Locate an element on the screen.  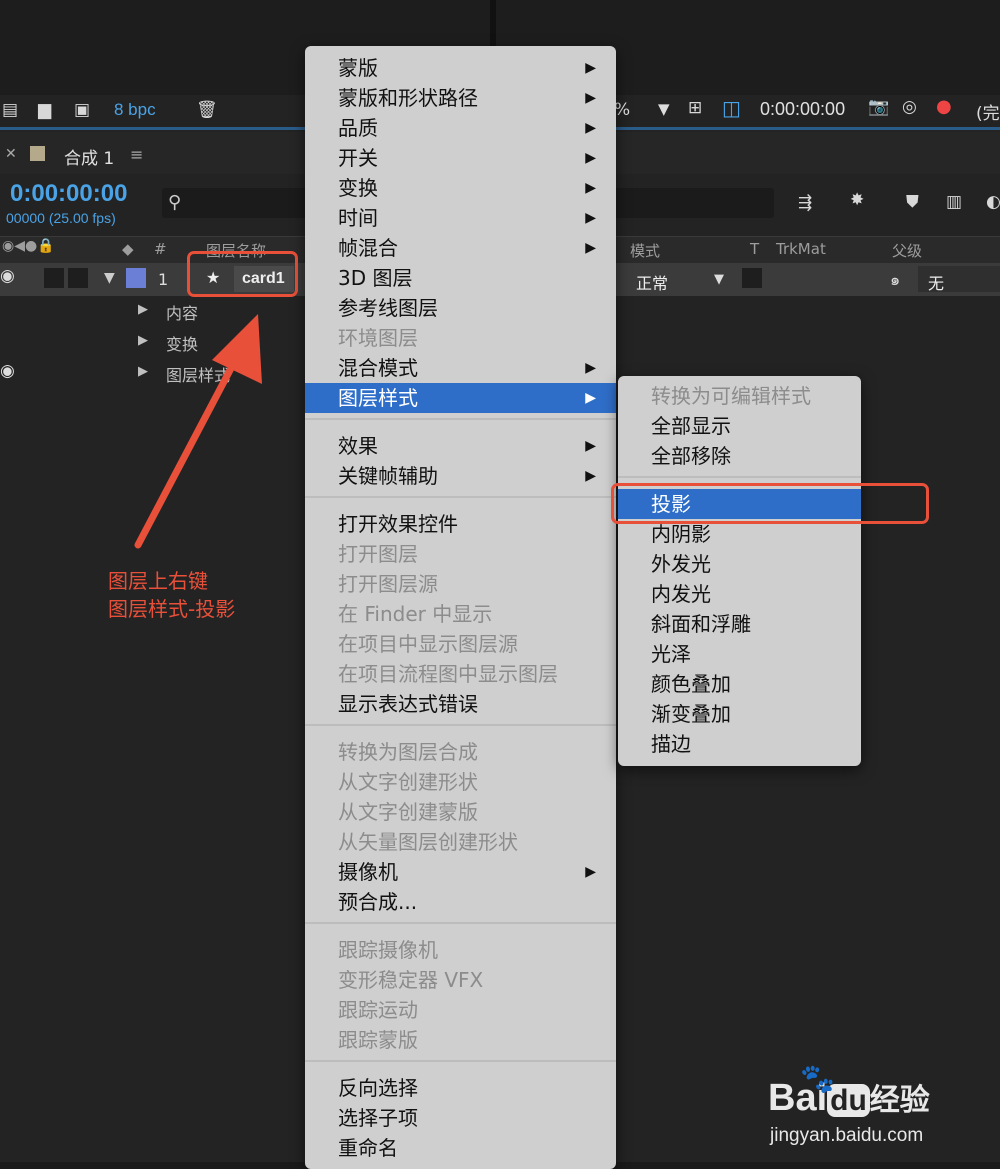
menu-item: 摄像机 ▶ is located at coordinates (460, 872).